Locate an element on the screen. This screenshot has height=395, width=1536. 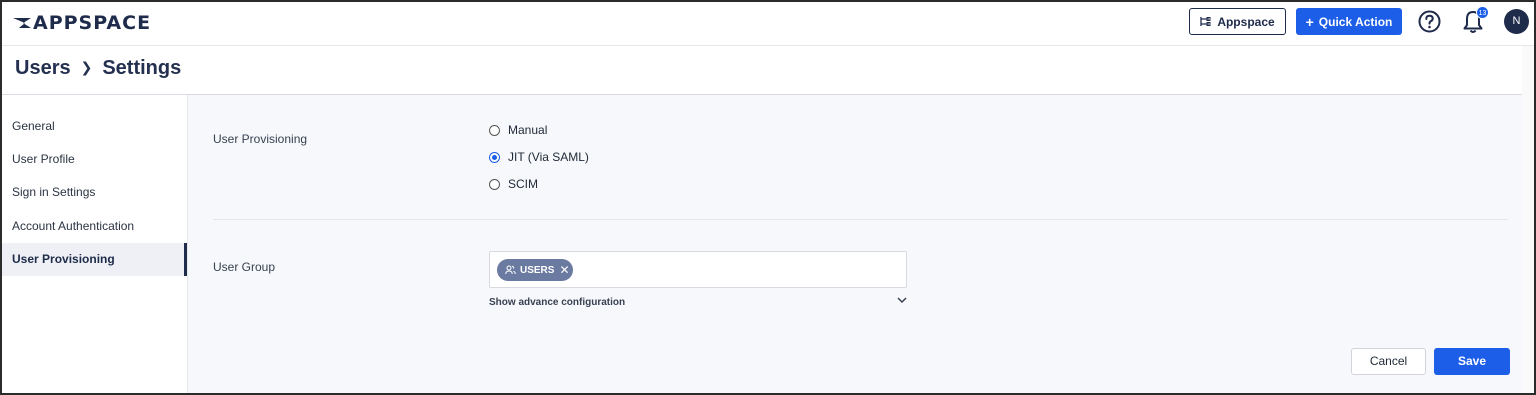
radio-scim: SCIM is located at coordinates (513, 184).